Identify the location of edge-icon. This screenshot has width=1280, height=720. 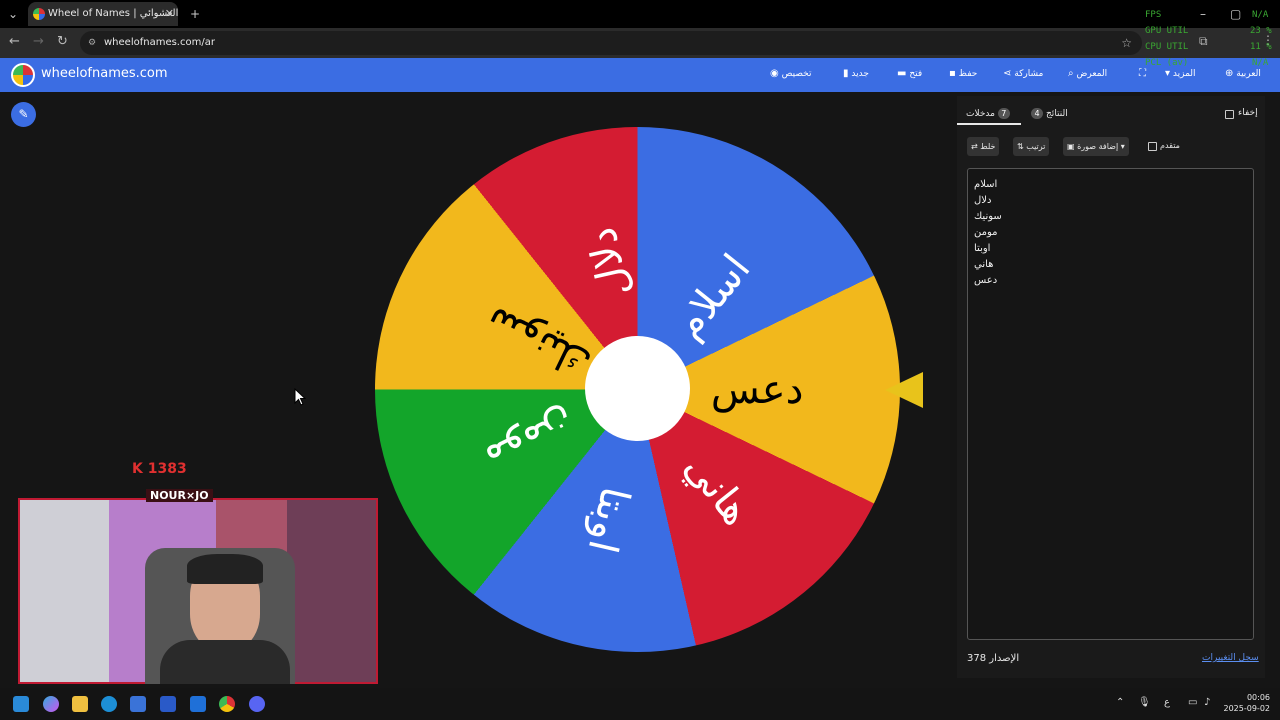
(109, 704).